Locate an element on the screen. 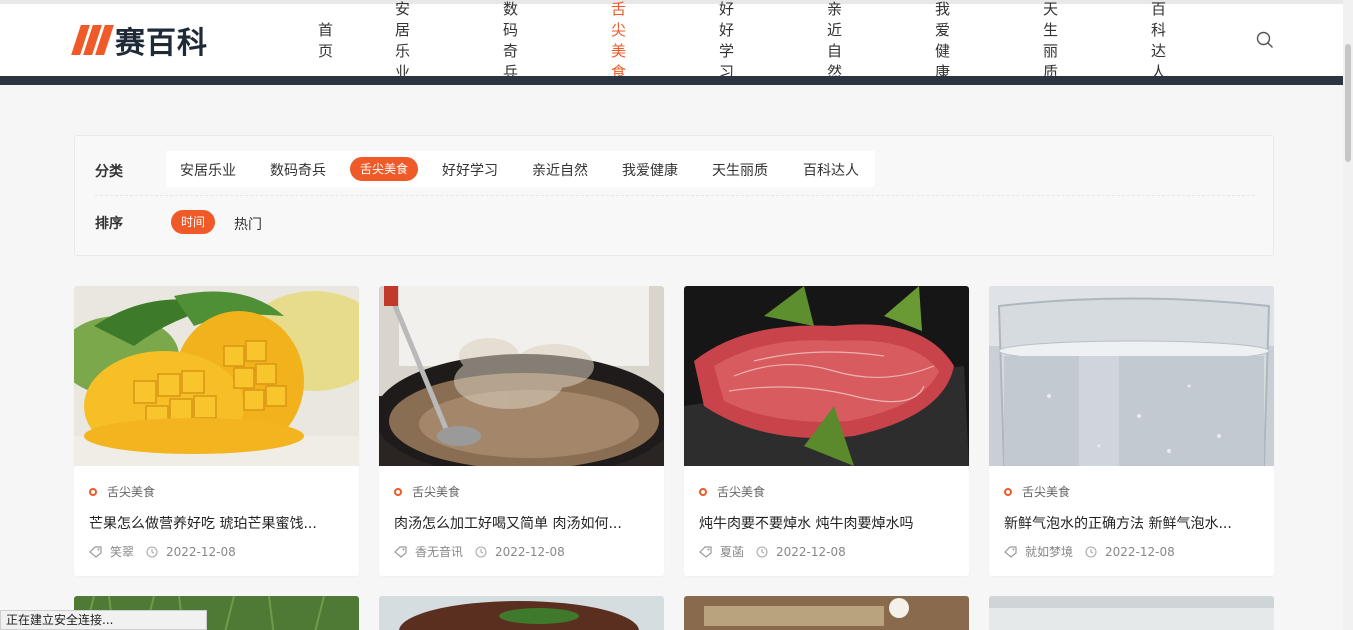 The width and height of the screenshot is (1353, 630). category-nature: 亲近自然 is located at coordinates (560, 170).